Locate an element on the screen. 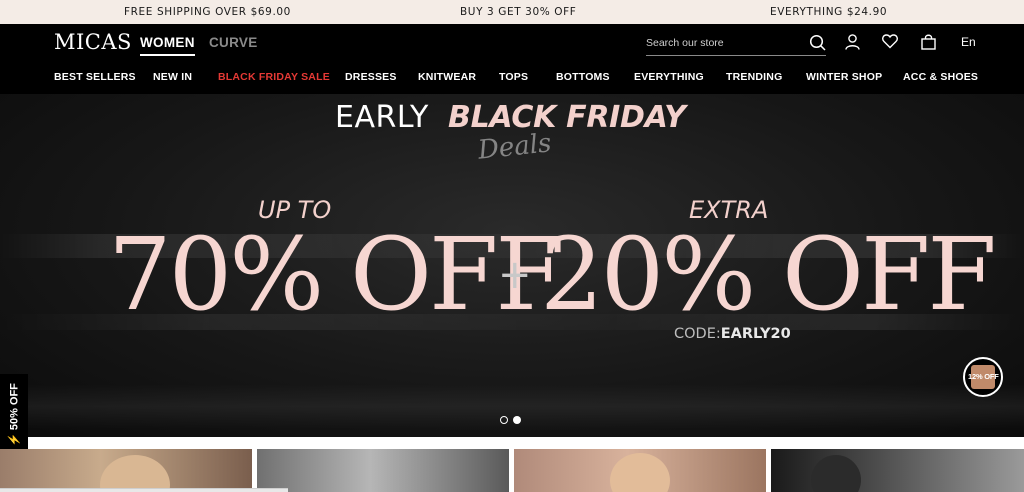 The width and height of the screenshot is (1024, 492). promo-code: CODE:EARLY20 is located at coordinates (732, 334).